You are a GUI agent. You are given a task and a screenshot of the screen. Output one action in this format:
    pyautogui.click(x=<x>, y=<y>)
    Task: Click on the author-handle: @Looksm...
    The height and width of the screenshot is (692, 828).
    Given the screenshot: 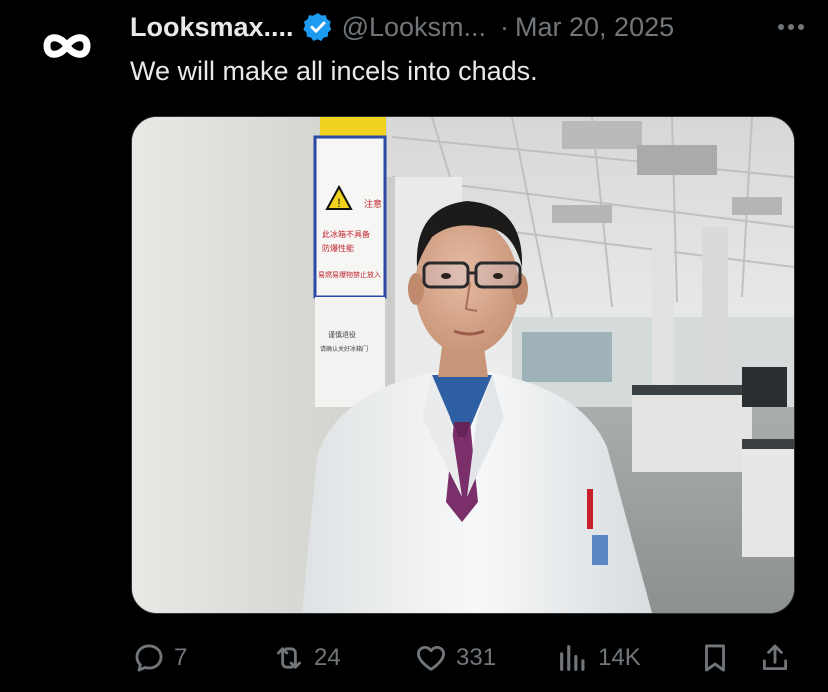 What is the action you would take?
    pyautogui.click(x=414, y=27)
    